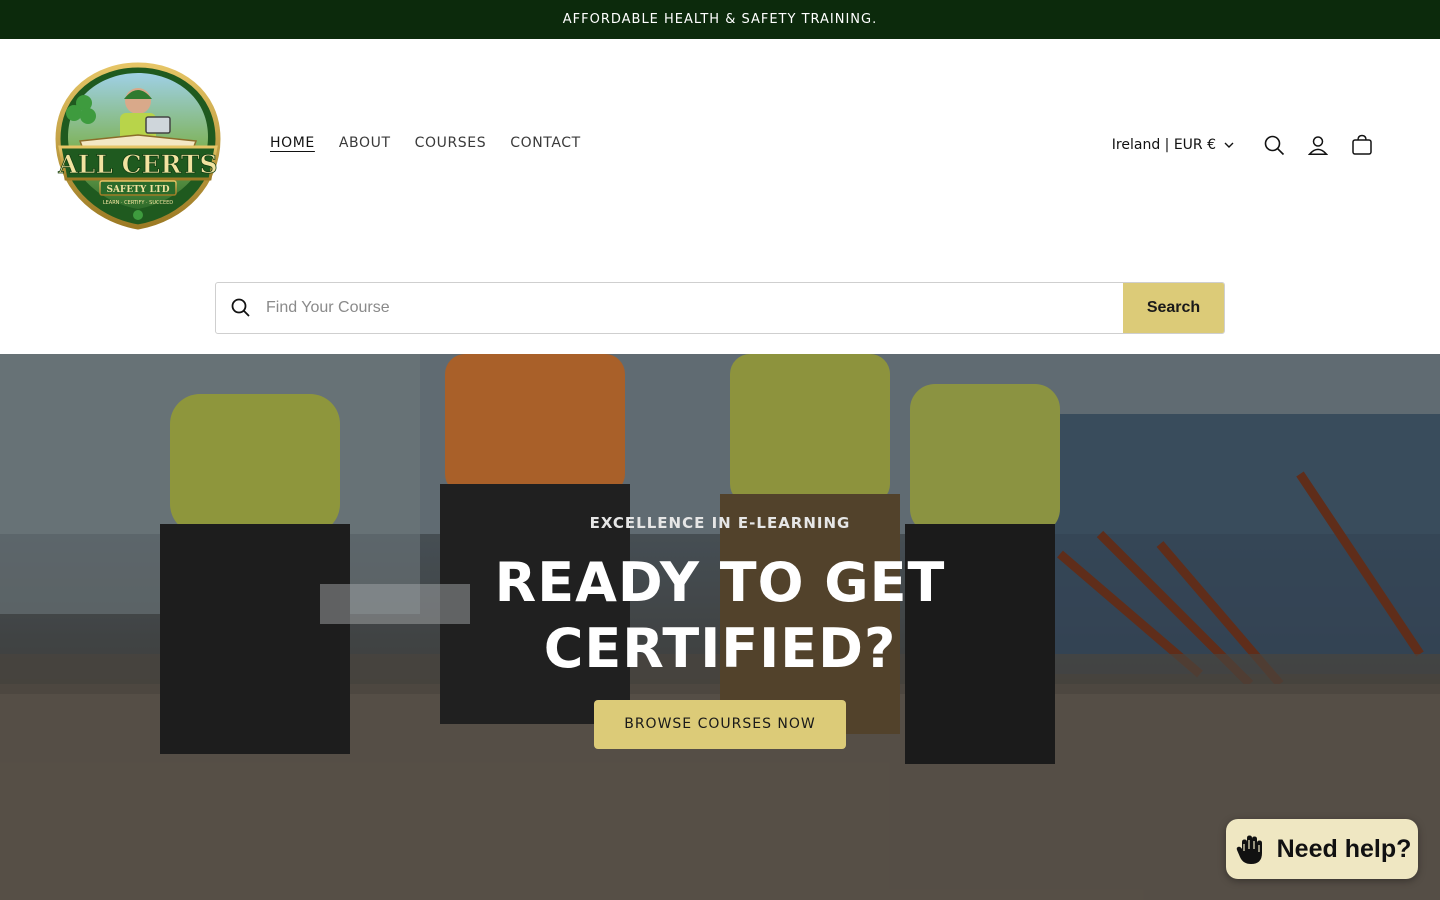  I want to click on header-actions: Ireland | EUR €, so click(1248, 145).